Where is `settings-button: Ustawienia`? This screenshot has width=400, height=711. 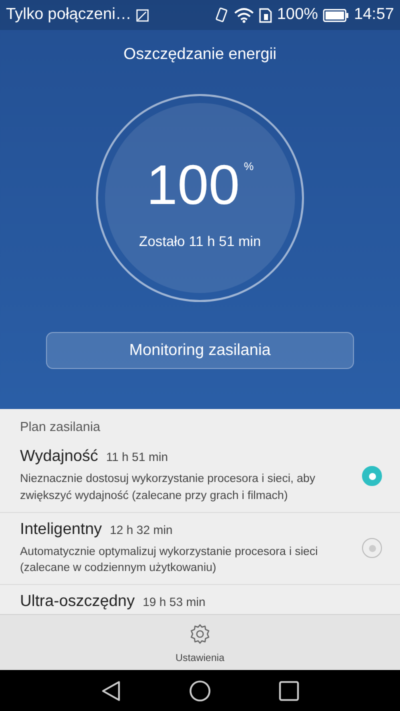
settings-button: Ustawienia is located at coordinates (200, 642).